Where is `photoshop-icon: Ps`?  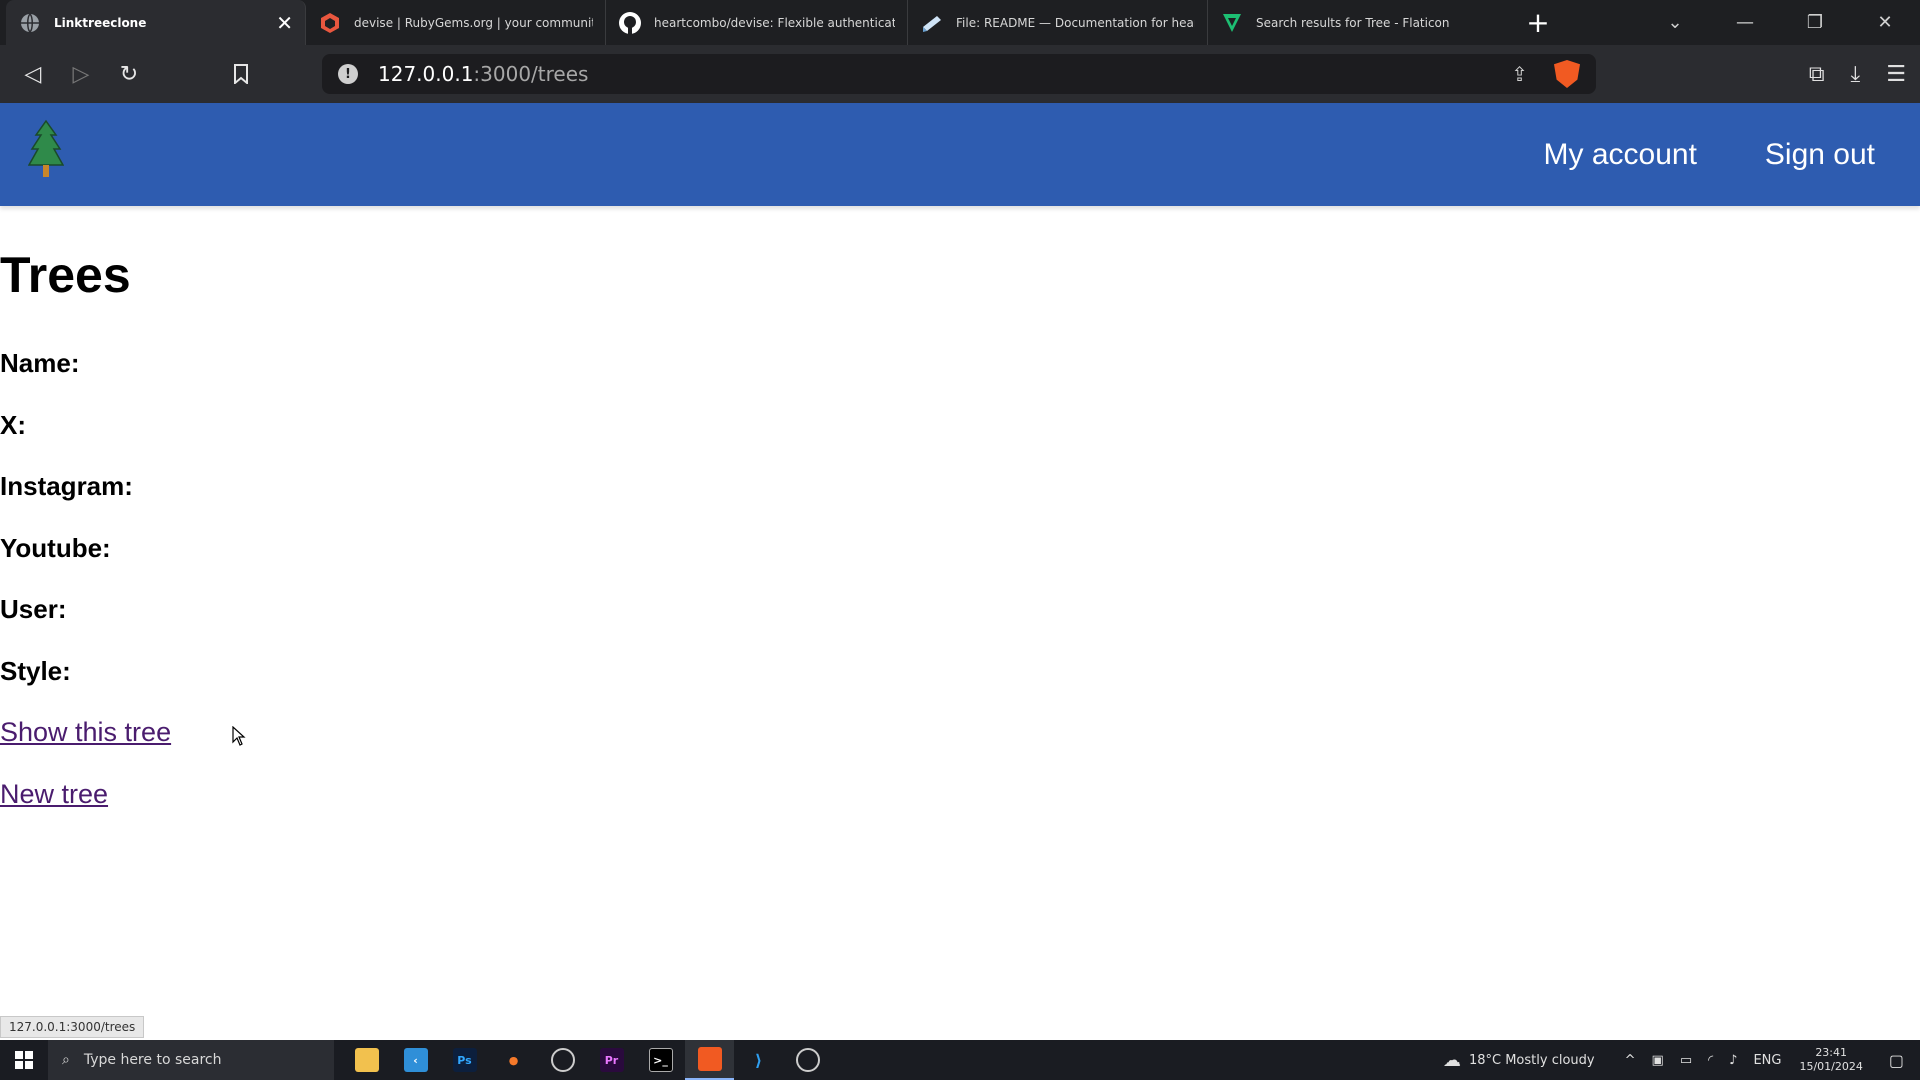 photoshop-icon: Ps is located at coordinates (464, 1060).